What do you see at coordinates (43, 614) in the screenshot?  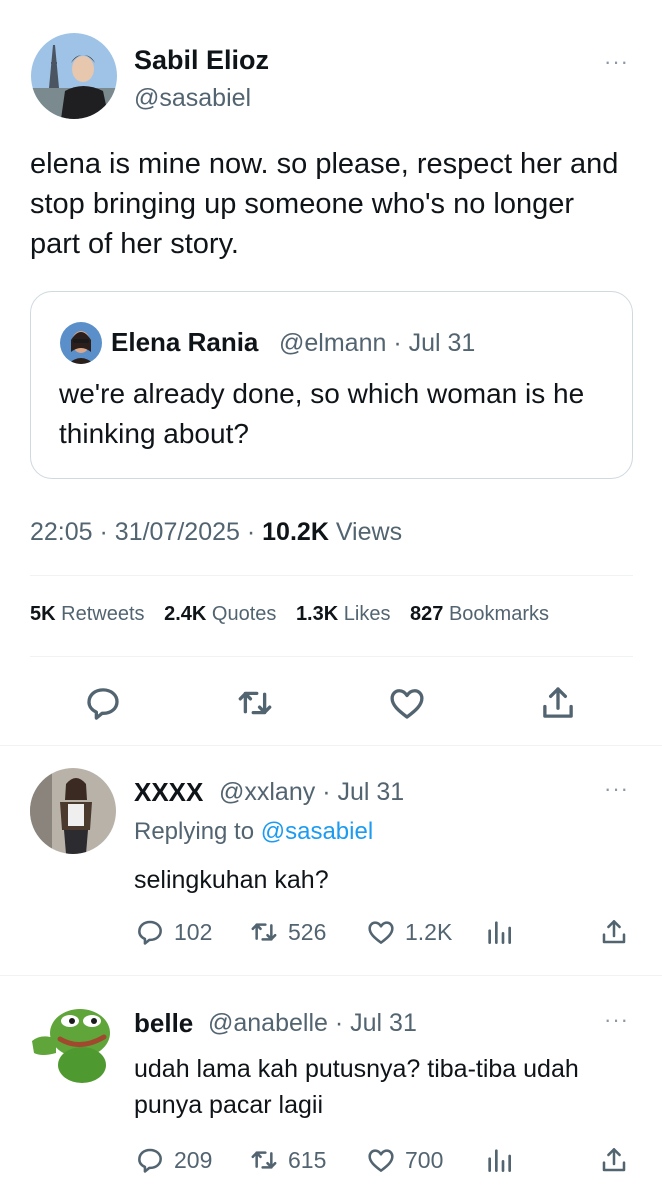 I see `retweets-count: 5K` at bounding box center [43, 614].